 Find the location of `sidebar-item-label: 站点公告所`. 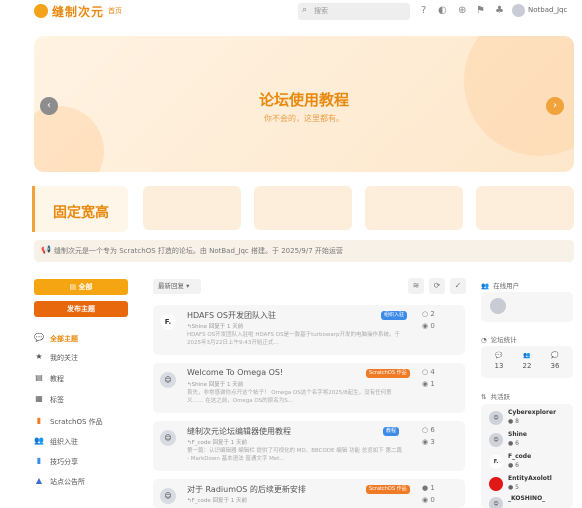

sidebar-item-label: 站点公告所 is located at coordinates (67, 482).